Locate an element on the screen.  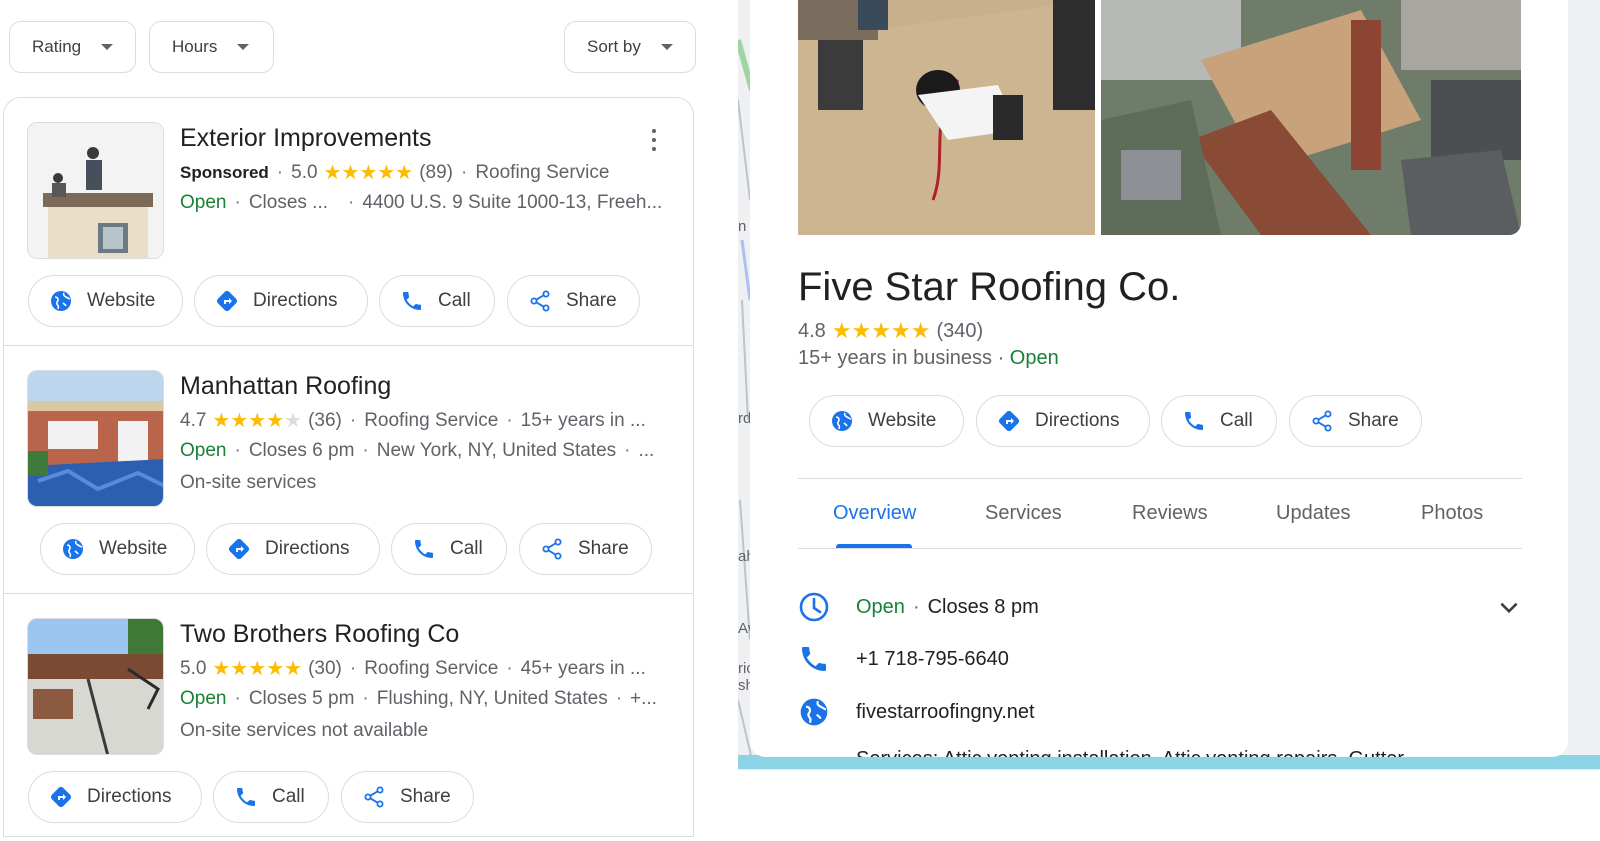
map-water is located at coordinates (1169, 762).